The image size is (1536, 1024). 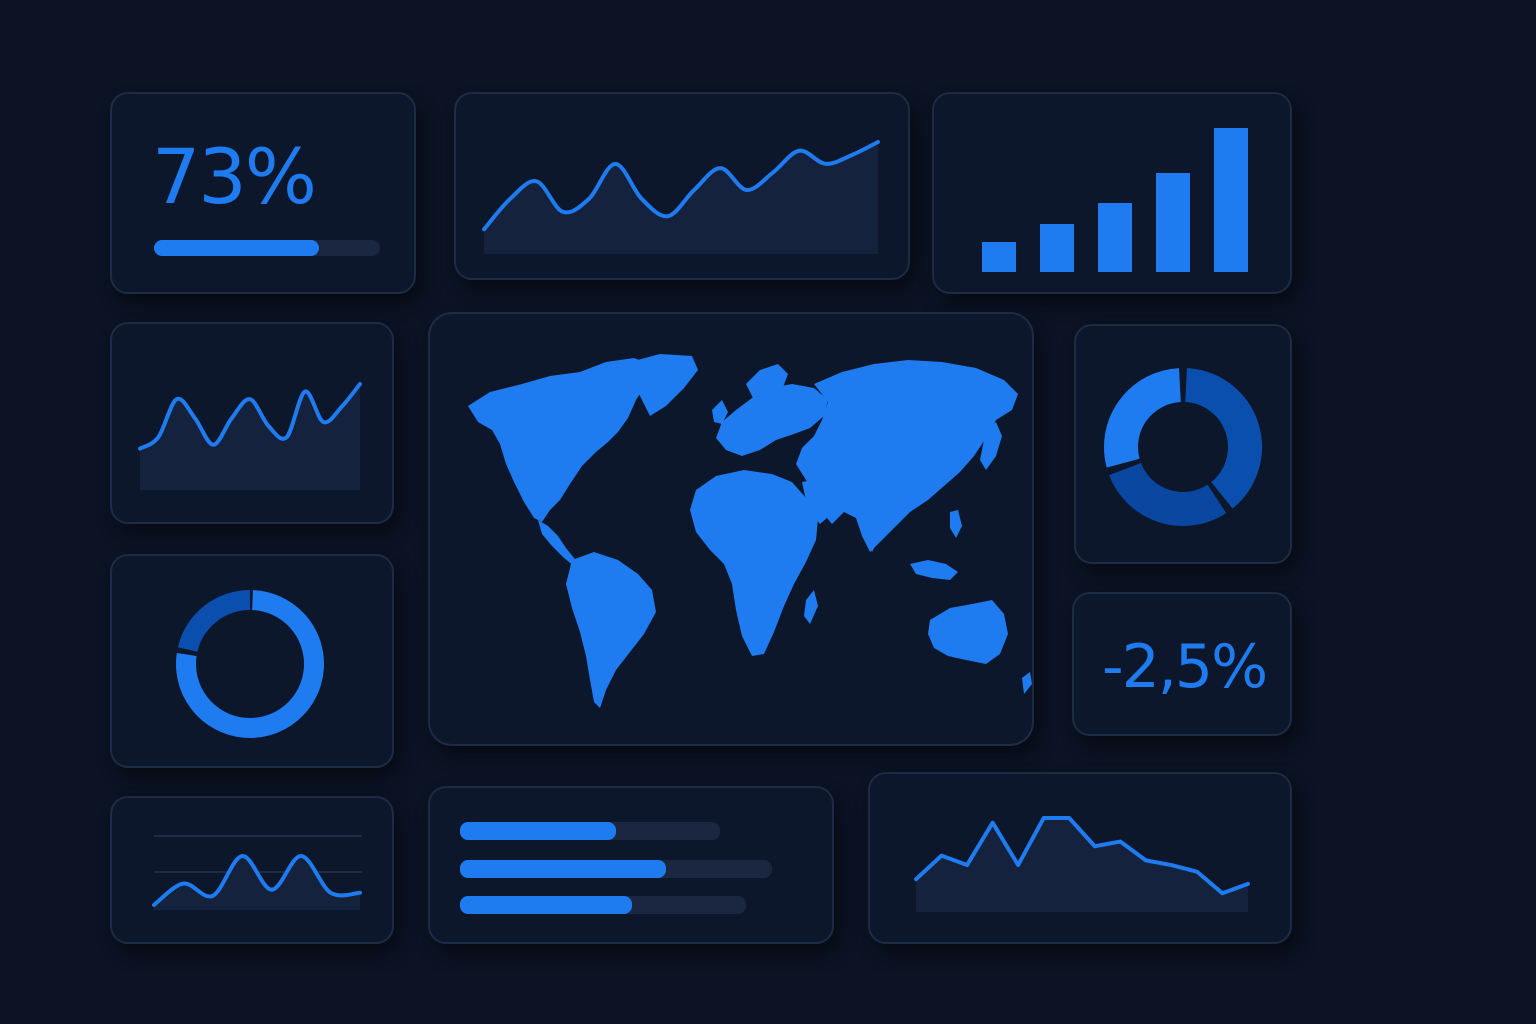 What do you see at coordinates (236, 248) in the screenshot?
I see `kpi-progress-fill` at bounding box center [236, 248].